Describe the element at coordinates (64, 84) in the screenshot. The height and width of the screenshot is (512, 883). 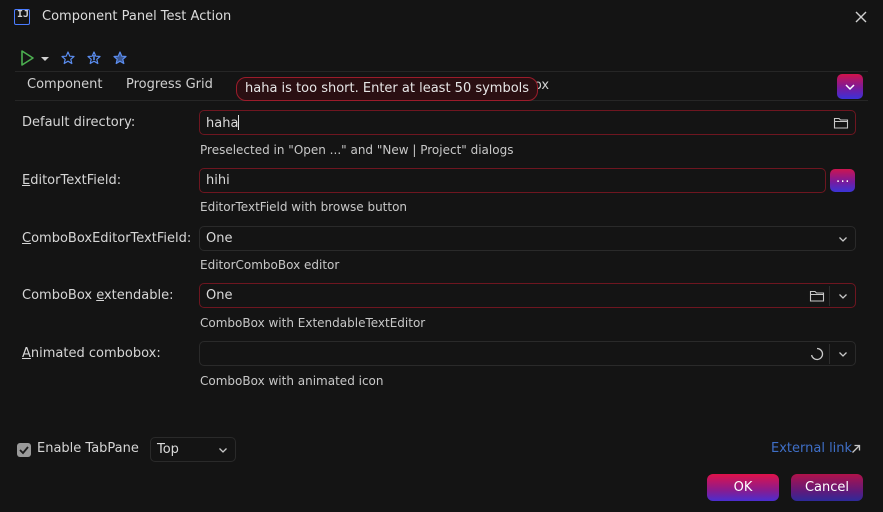
I see `tab-component: Component` at that location.